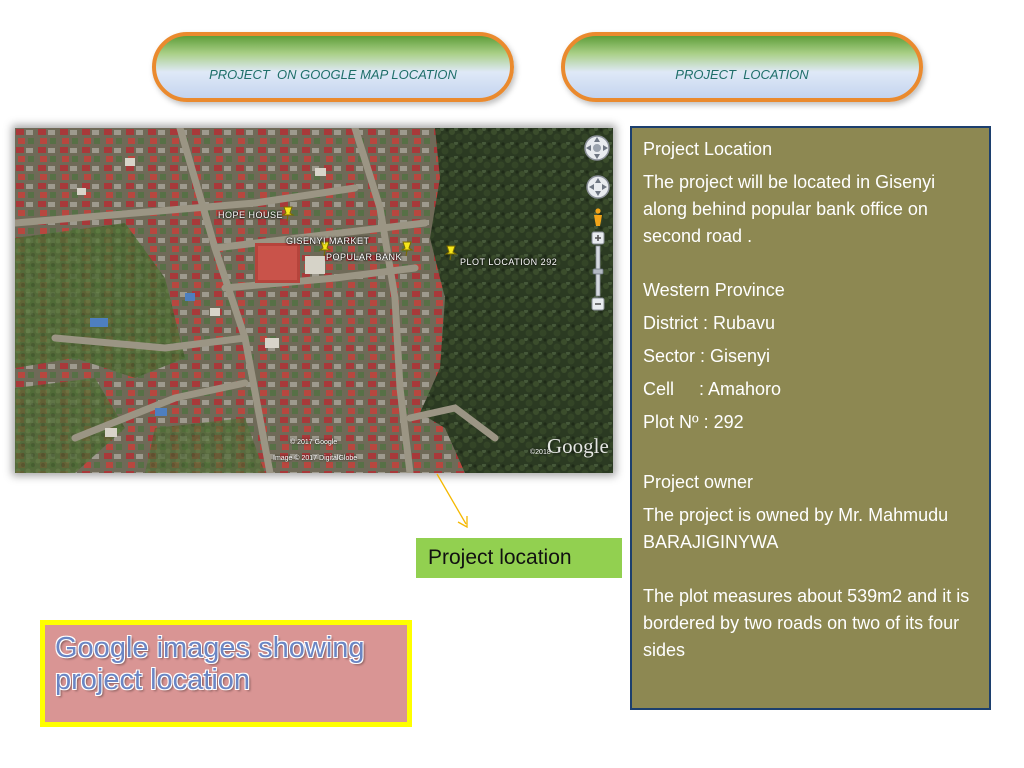  I want to click on google-watermark: Google, so click(578, 446).